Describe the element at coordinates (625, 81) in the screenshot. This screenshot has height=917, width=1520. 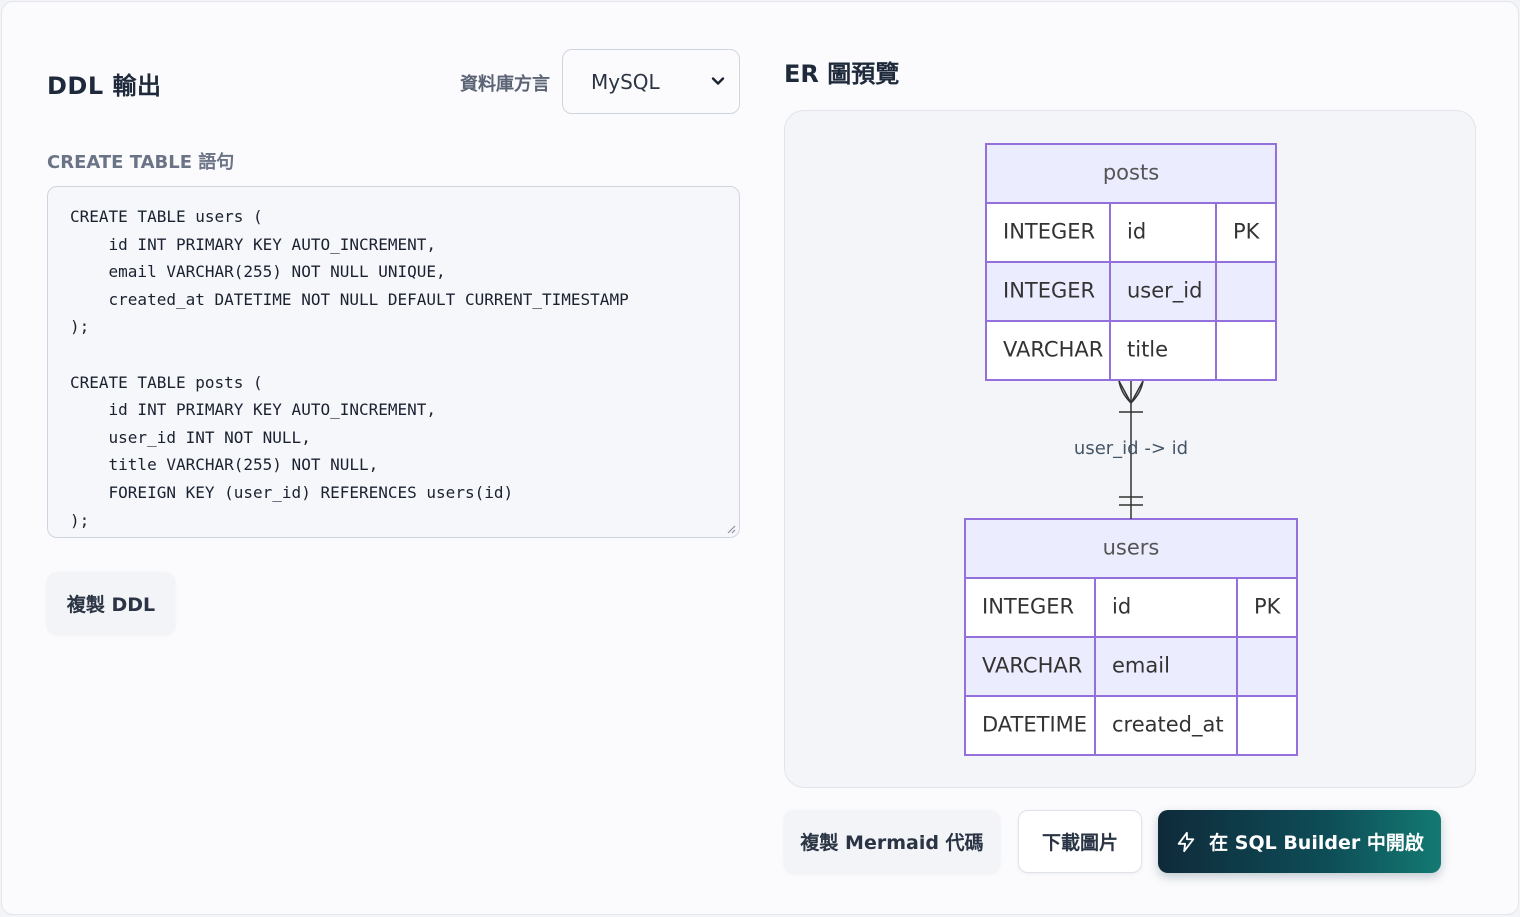
I see `dialect-select-value: MySQL` at that location.